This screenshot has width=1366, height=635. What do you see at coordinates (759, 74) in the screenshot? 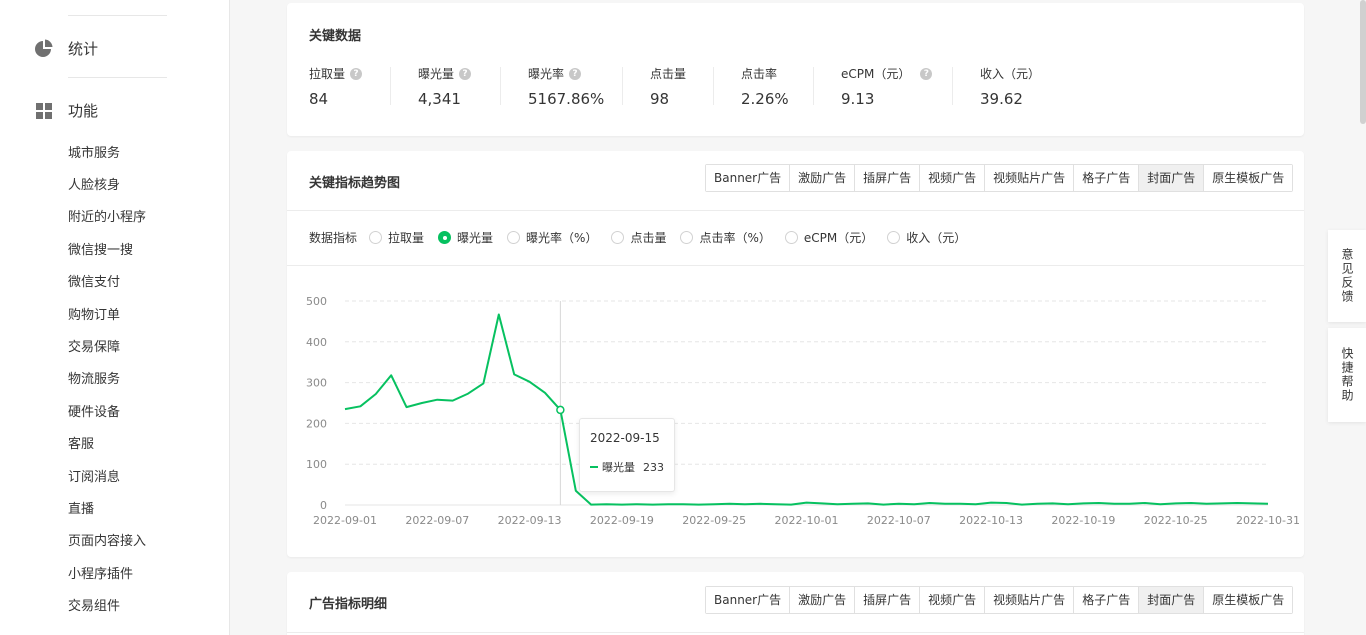
I see `stat-label: 点击率` at bounding box center [759, 74].